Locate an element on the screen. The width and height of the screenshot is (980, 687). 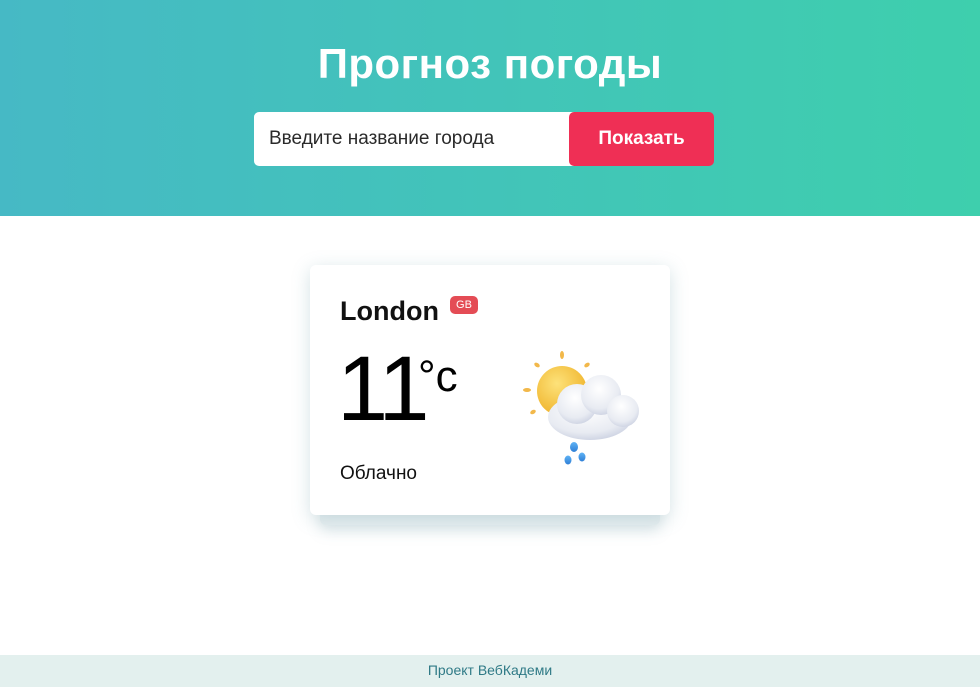
weather-card: London GB 11 °c Облачно is located at coordinates (490, 390).